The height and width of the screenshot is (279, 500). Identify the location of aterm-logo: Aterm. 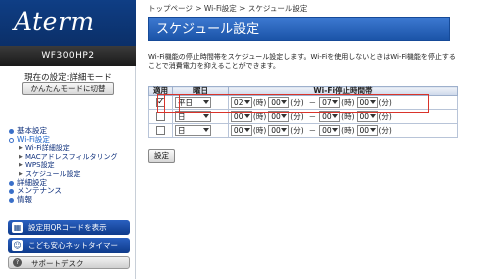
(68, 23).